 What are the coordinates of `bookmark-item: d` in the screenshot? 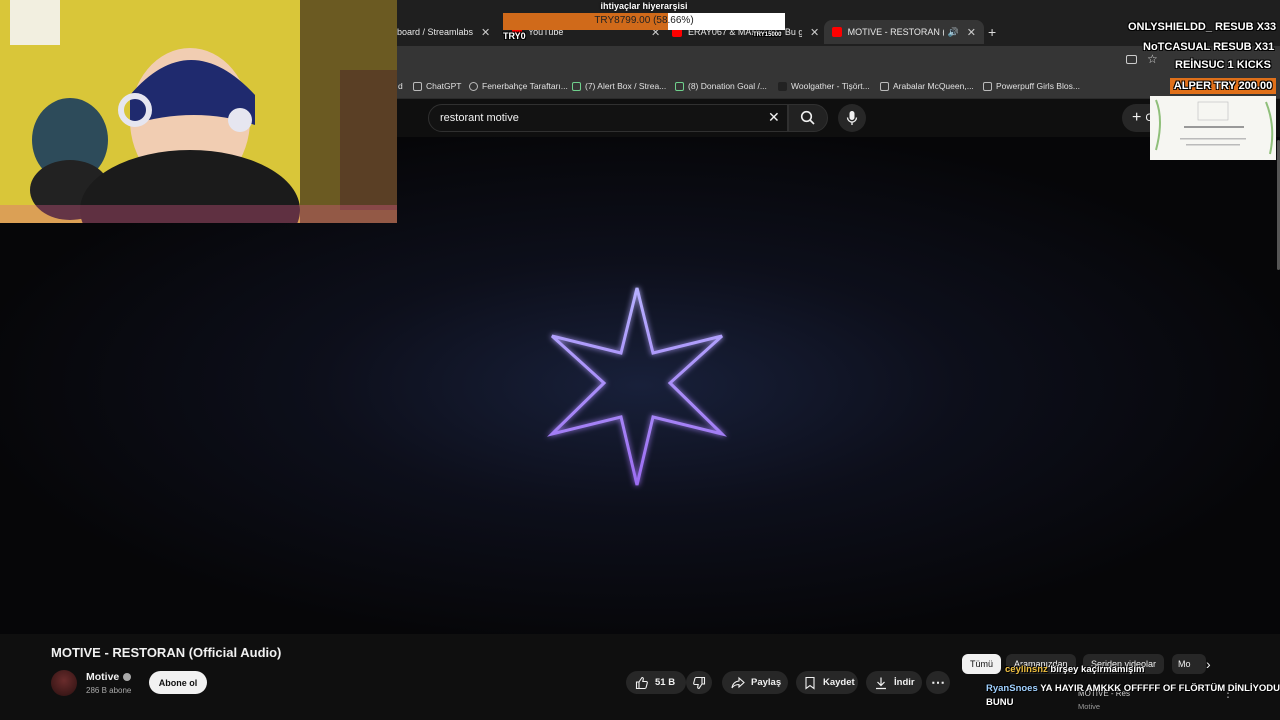 It's located at (400, 86).